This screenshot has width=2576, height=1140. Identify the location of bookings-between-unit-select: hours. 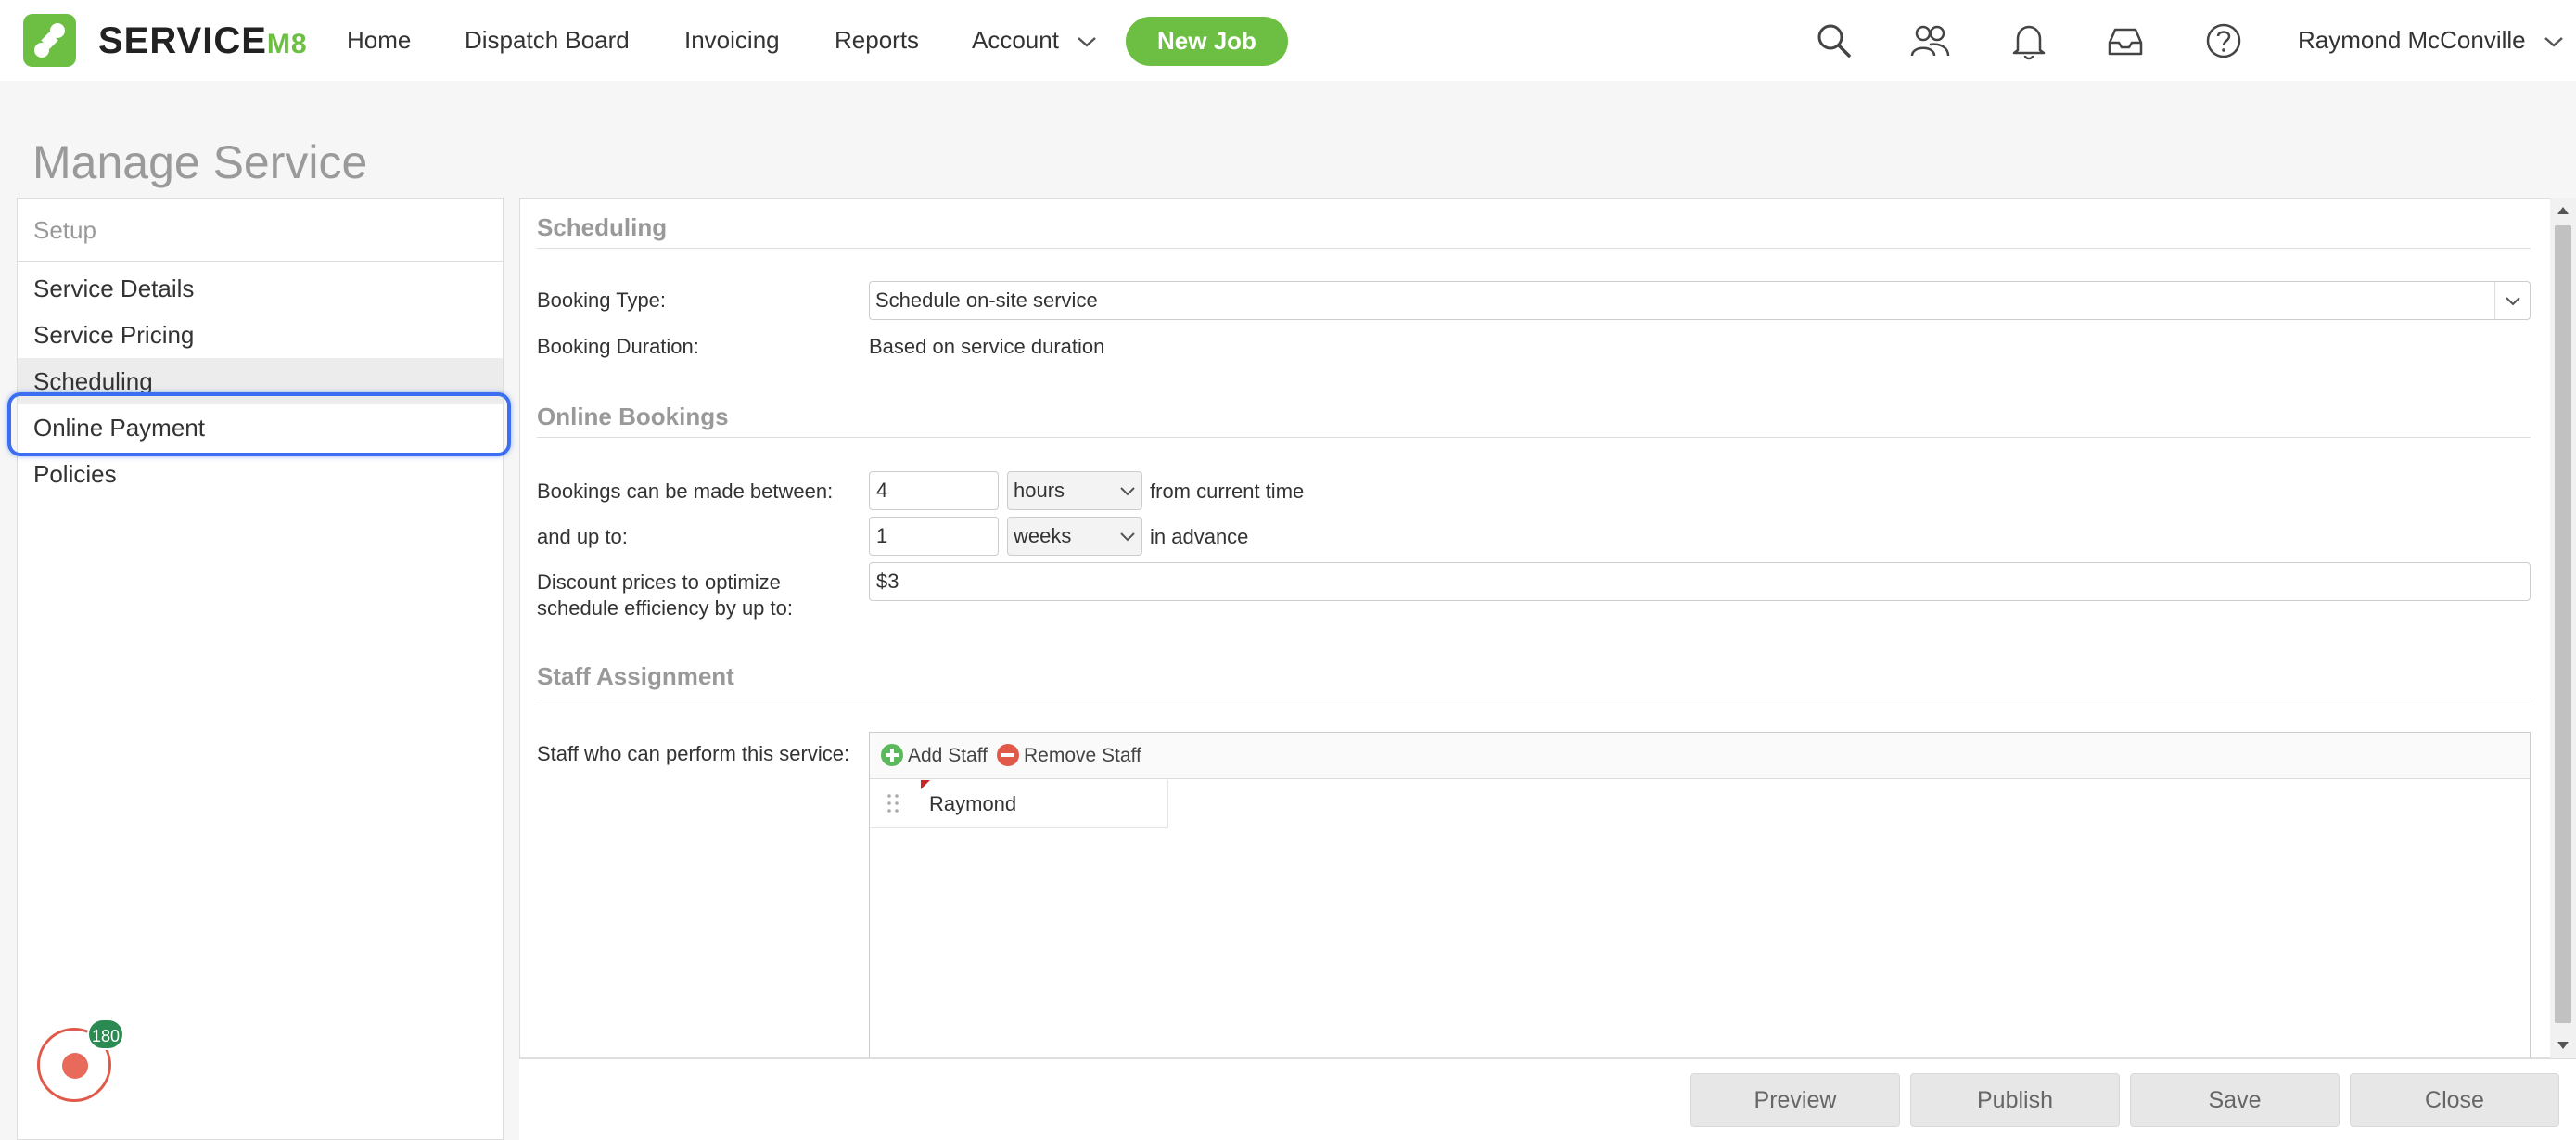
(1075, 490).